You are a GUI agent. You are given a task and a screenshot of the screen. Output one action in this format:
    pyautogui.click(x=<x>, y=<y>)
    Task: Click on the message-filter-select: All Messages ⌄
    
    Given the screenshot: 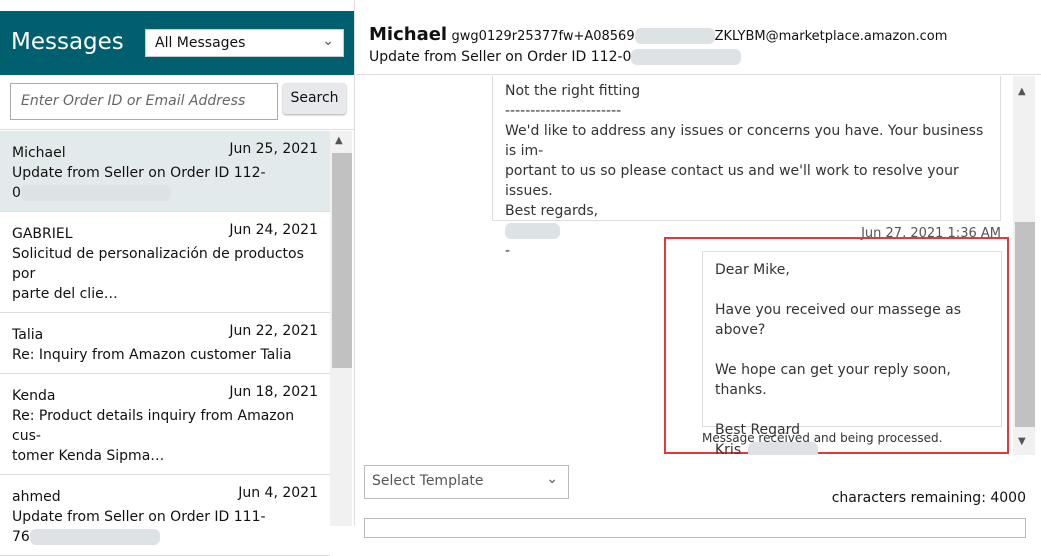 What is the action you would take?
    pyautogui.click(x=244, y=43)
    